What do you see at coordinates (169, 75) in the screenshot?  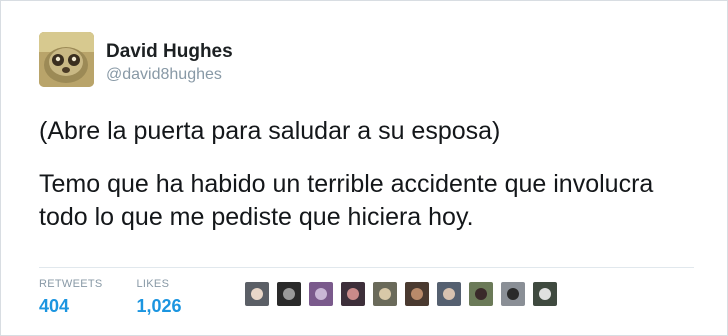 I see `user-handle: @david8hughes` at bounding box center [169, 75].